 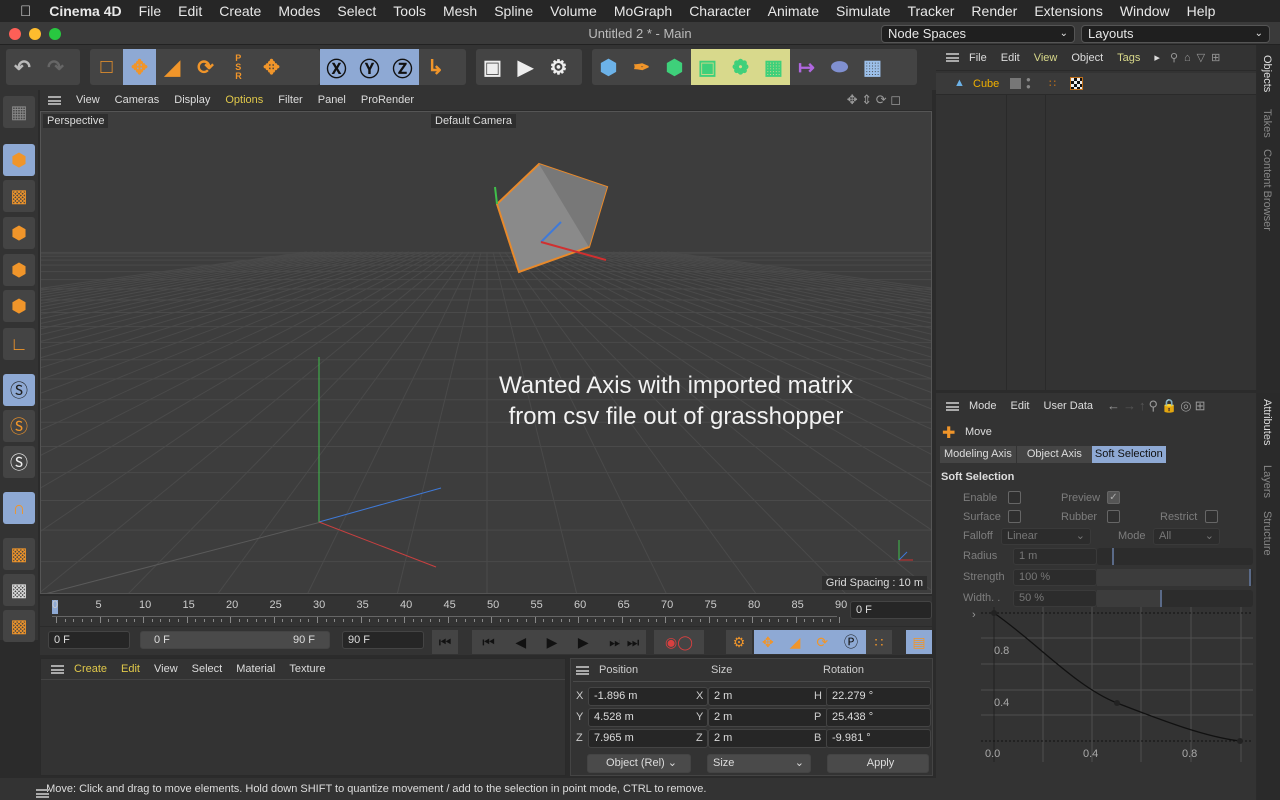 I want to click on node-spaces-dropdown: Node Spaces ⌄, so click(x=978, y=34).